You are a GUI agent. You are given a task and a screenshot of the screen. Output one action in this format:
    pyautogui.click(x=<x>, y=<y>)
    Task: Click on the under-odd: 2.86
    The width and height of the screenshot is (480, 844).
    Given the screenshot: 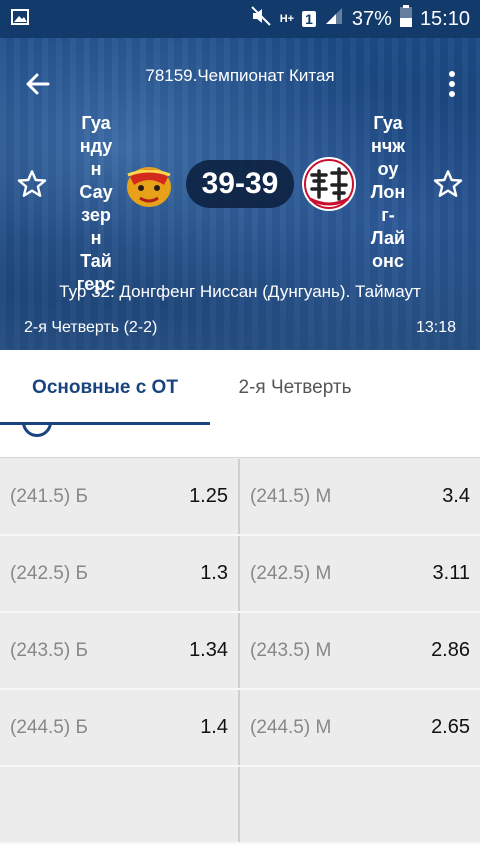 What is the action you would take?
    pyautogui.click(x=450, y=650)
    